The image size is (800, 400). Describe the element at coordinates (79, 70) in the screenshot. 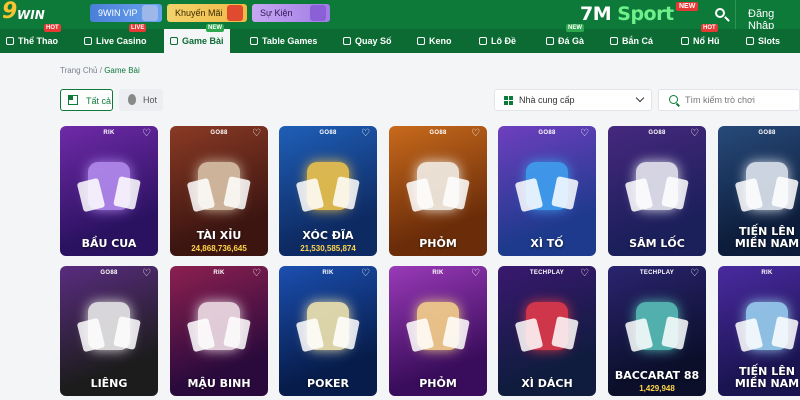

I see `breadcrumb-home: Trang Chủ` at that location.